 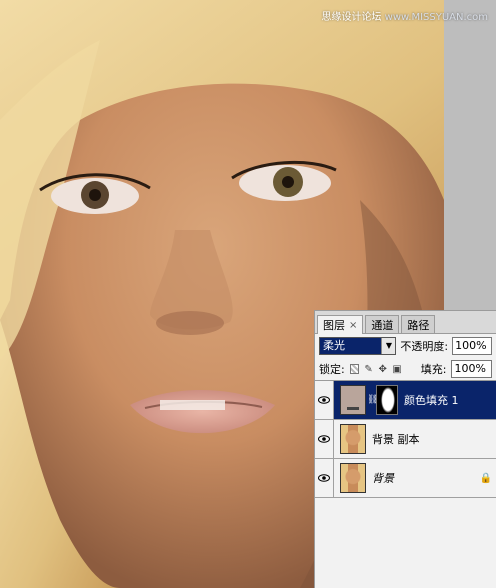 What do you see at coordinates (354, 369) in the screenshot?
I see `transparent-pixels-icon` at bounding box center [354, 369].